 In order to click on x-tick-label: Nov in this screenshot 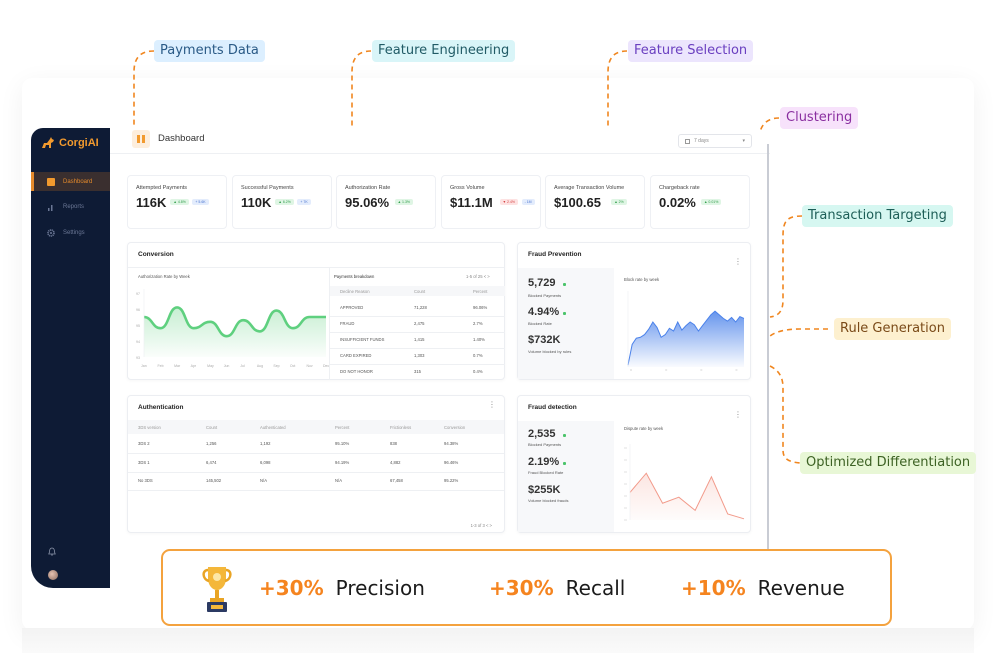, I will do `click(309, 366)`.